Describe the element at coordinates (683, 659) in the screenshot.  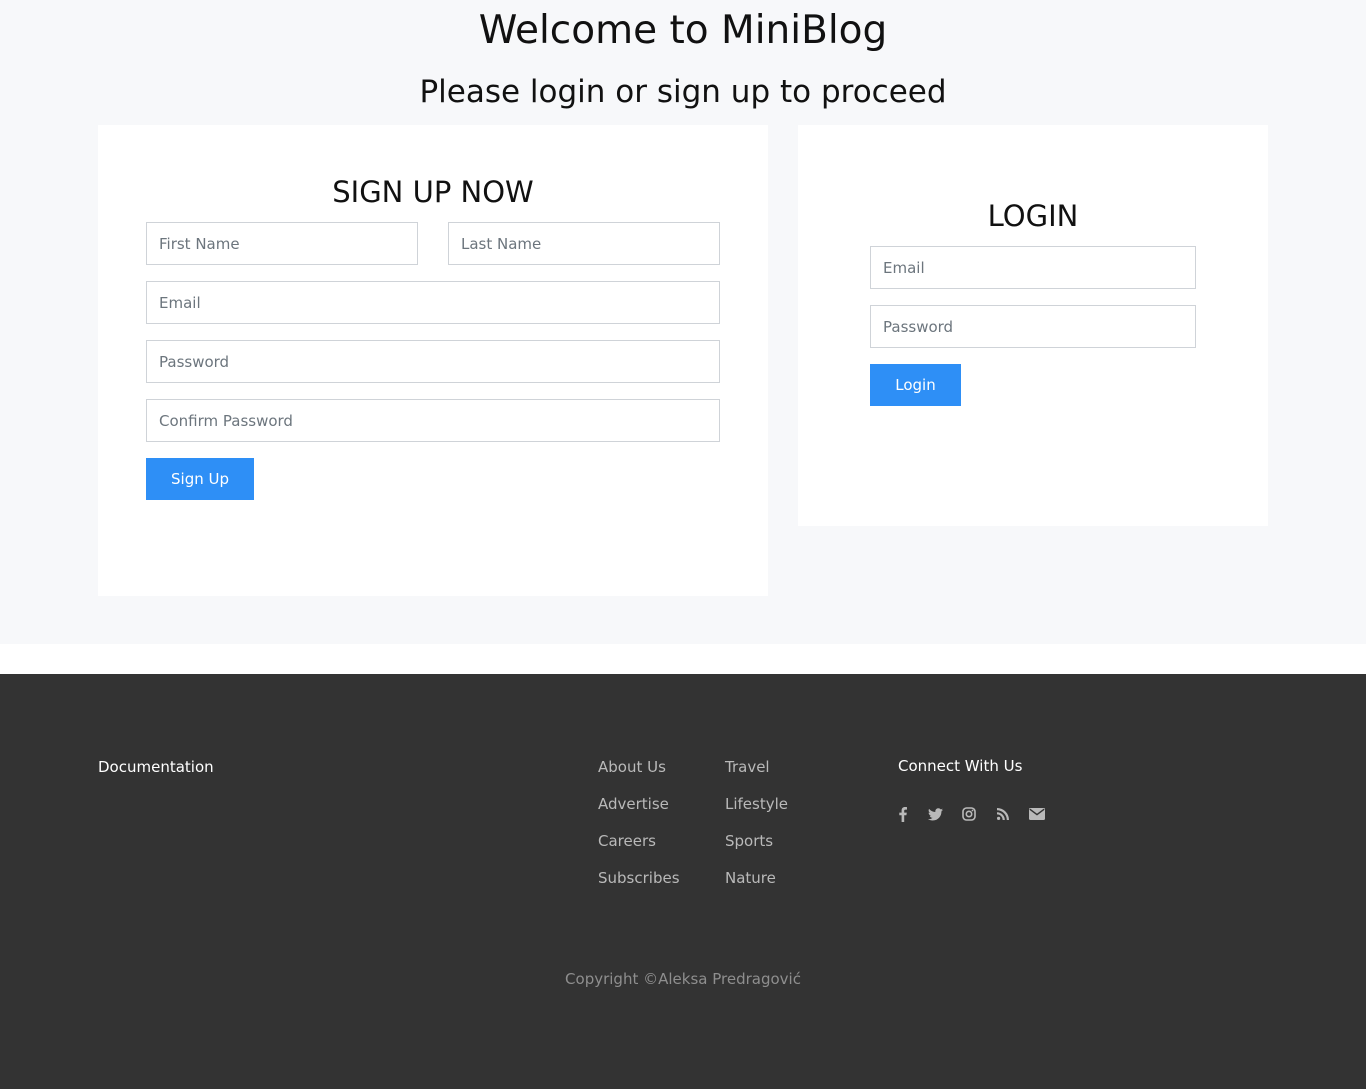
I see `section-spacer` at that location.